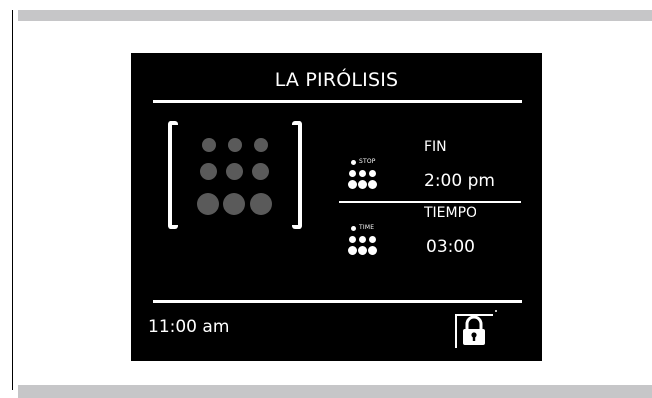  What do you see at coordinates (368, 175) in the screenshot?
I see `stop-dots-icon: STOP` at bounding box center [368, 175].